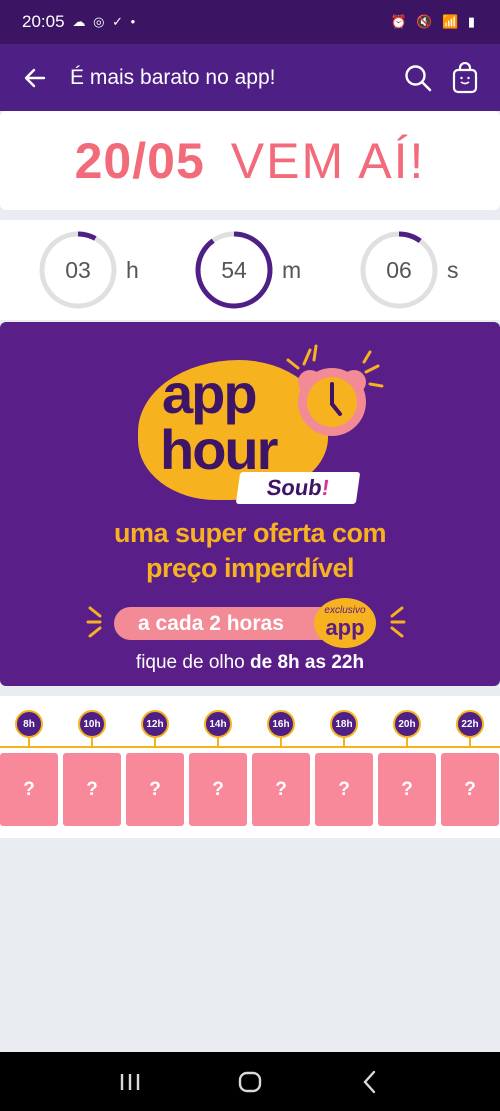  I want to click on back-button, so click(35, 78).